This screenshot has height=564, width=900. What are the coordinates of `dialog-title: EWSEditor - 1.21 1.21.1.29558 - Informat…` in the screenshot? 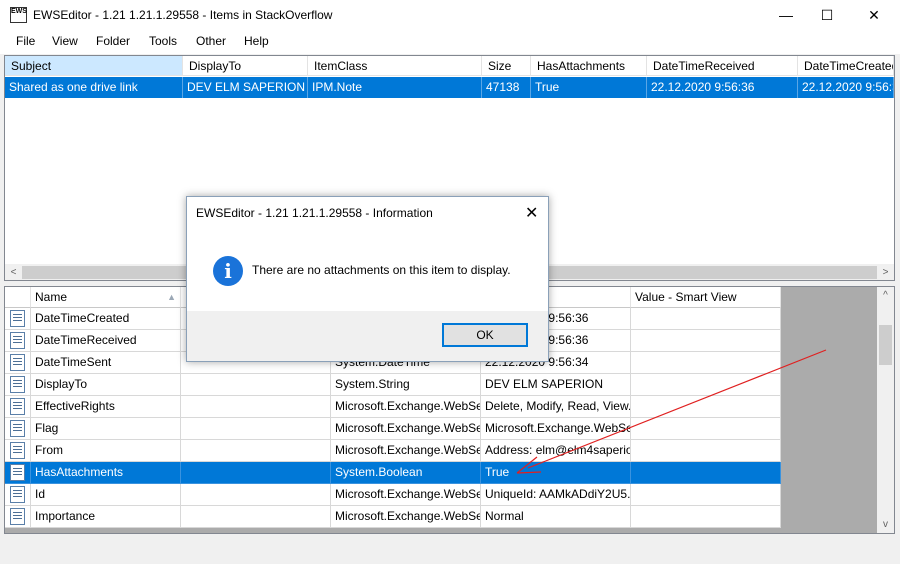 It's located at (314, 213).